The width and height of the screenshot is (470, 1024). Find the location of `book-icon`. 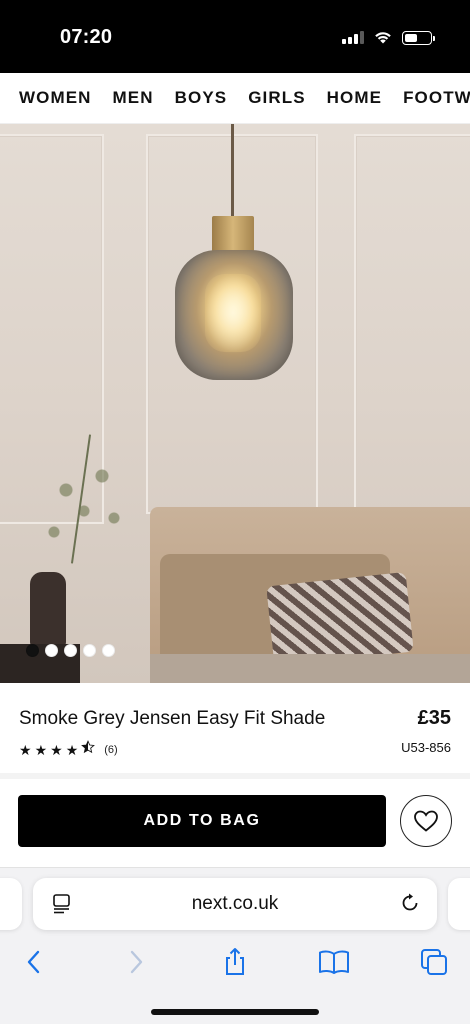

book-icon is located at coordinates (334, 962).